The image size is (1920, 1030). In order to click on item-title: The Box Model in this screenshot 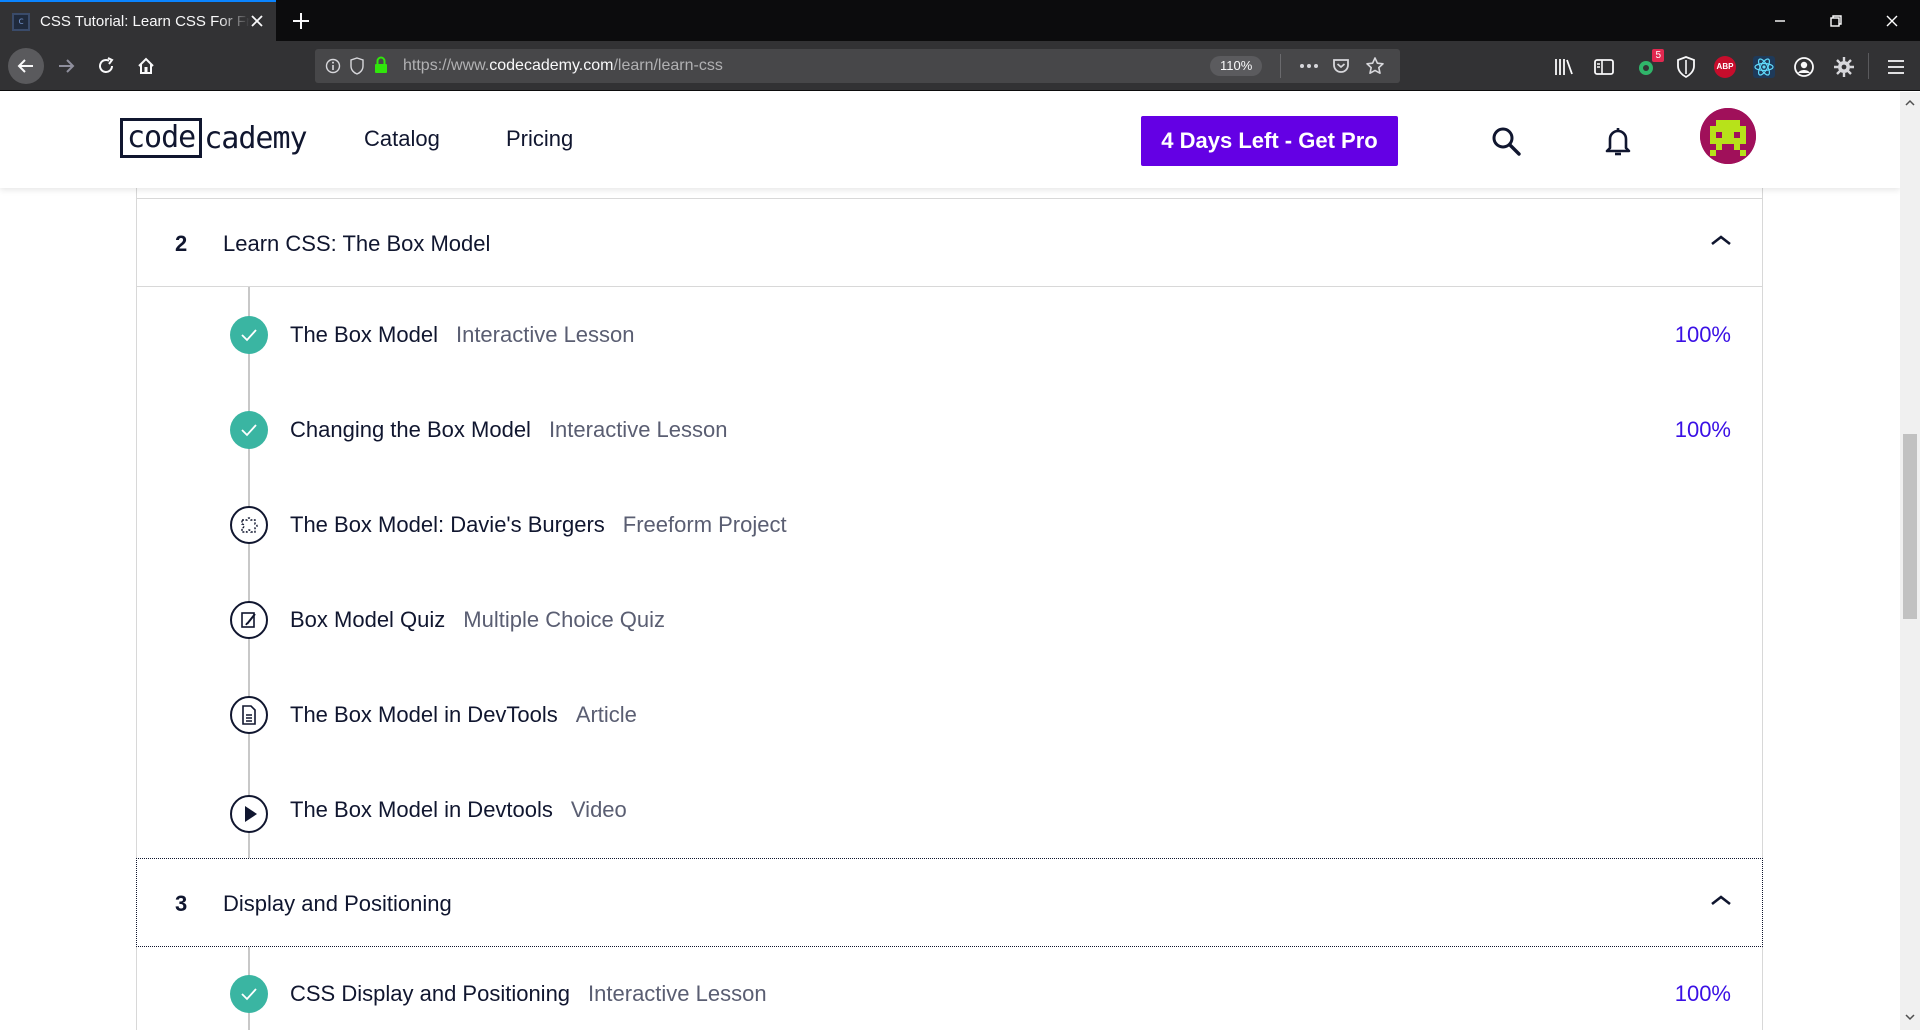, I will do `click(364, 334)`.